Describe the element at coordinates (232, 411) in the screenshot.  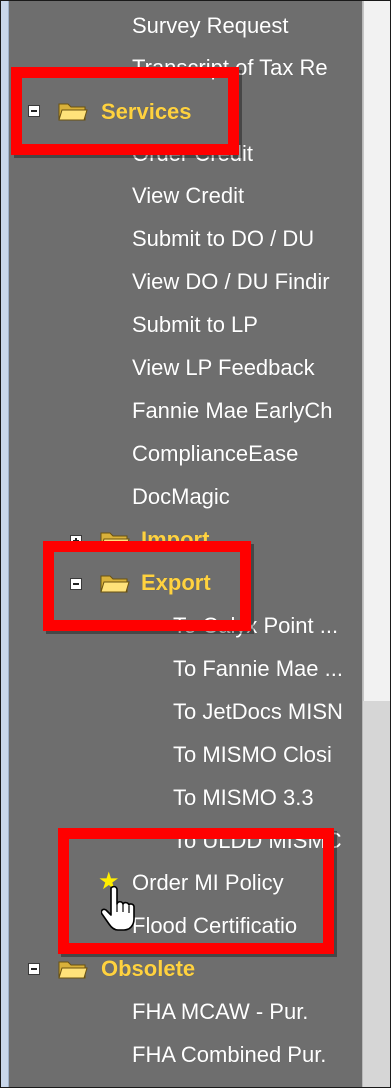
I see `tree-item-fannie-mae-earlycheck: Fannie Mae EarlyCh` at that location.